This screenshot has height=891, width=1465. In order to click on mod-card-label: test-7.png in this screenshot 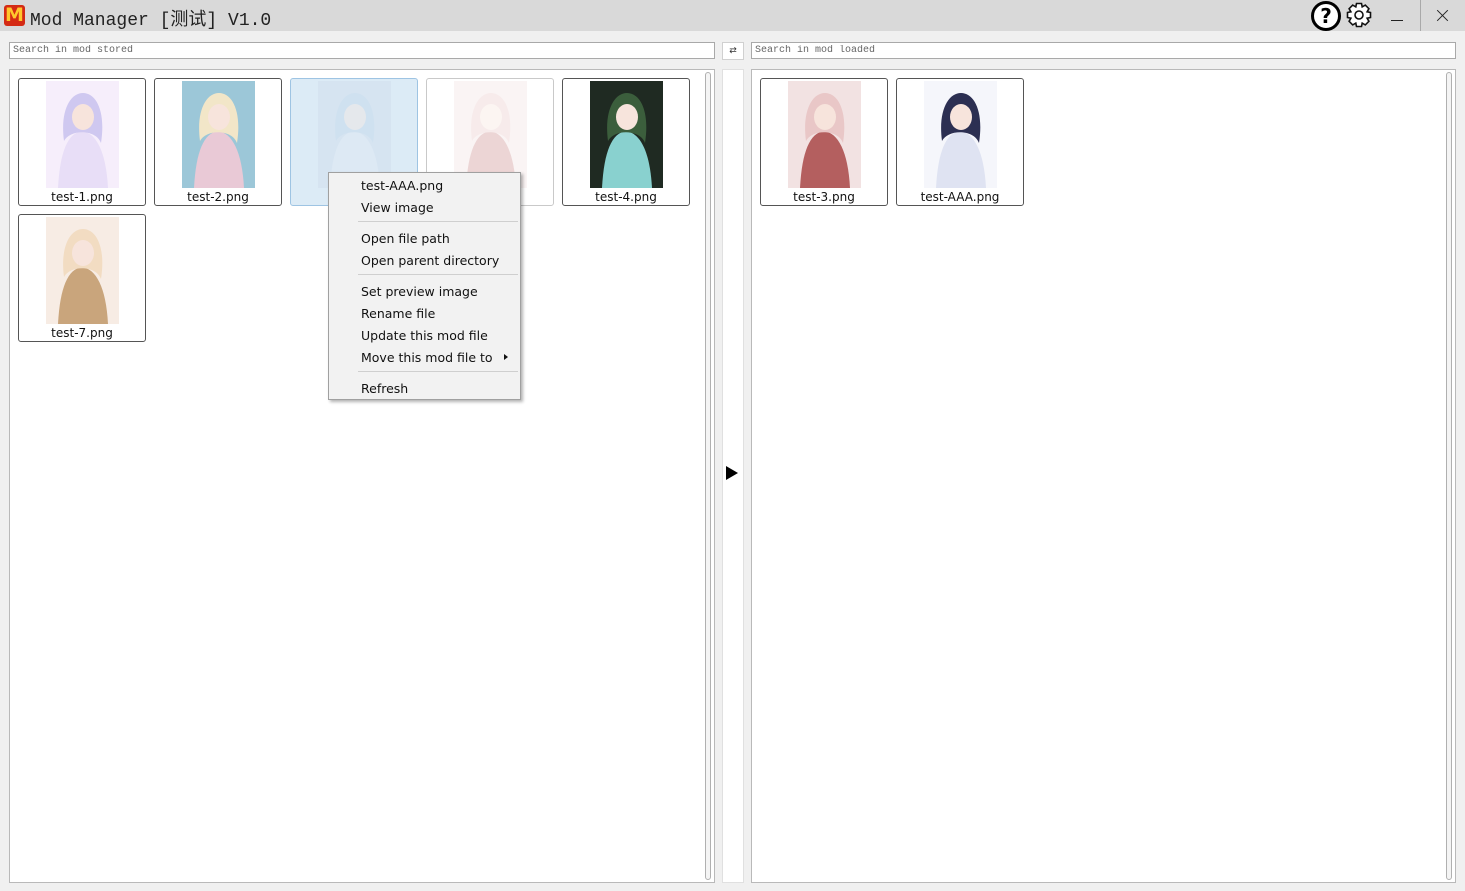, I will do `click(82, 333)`.